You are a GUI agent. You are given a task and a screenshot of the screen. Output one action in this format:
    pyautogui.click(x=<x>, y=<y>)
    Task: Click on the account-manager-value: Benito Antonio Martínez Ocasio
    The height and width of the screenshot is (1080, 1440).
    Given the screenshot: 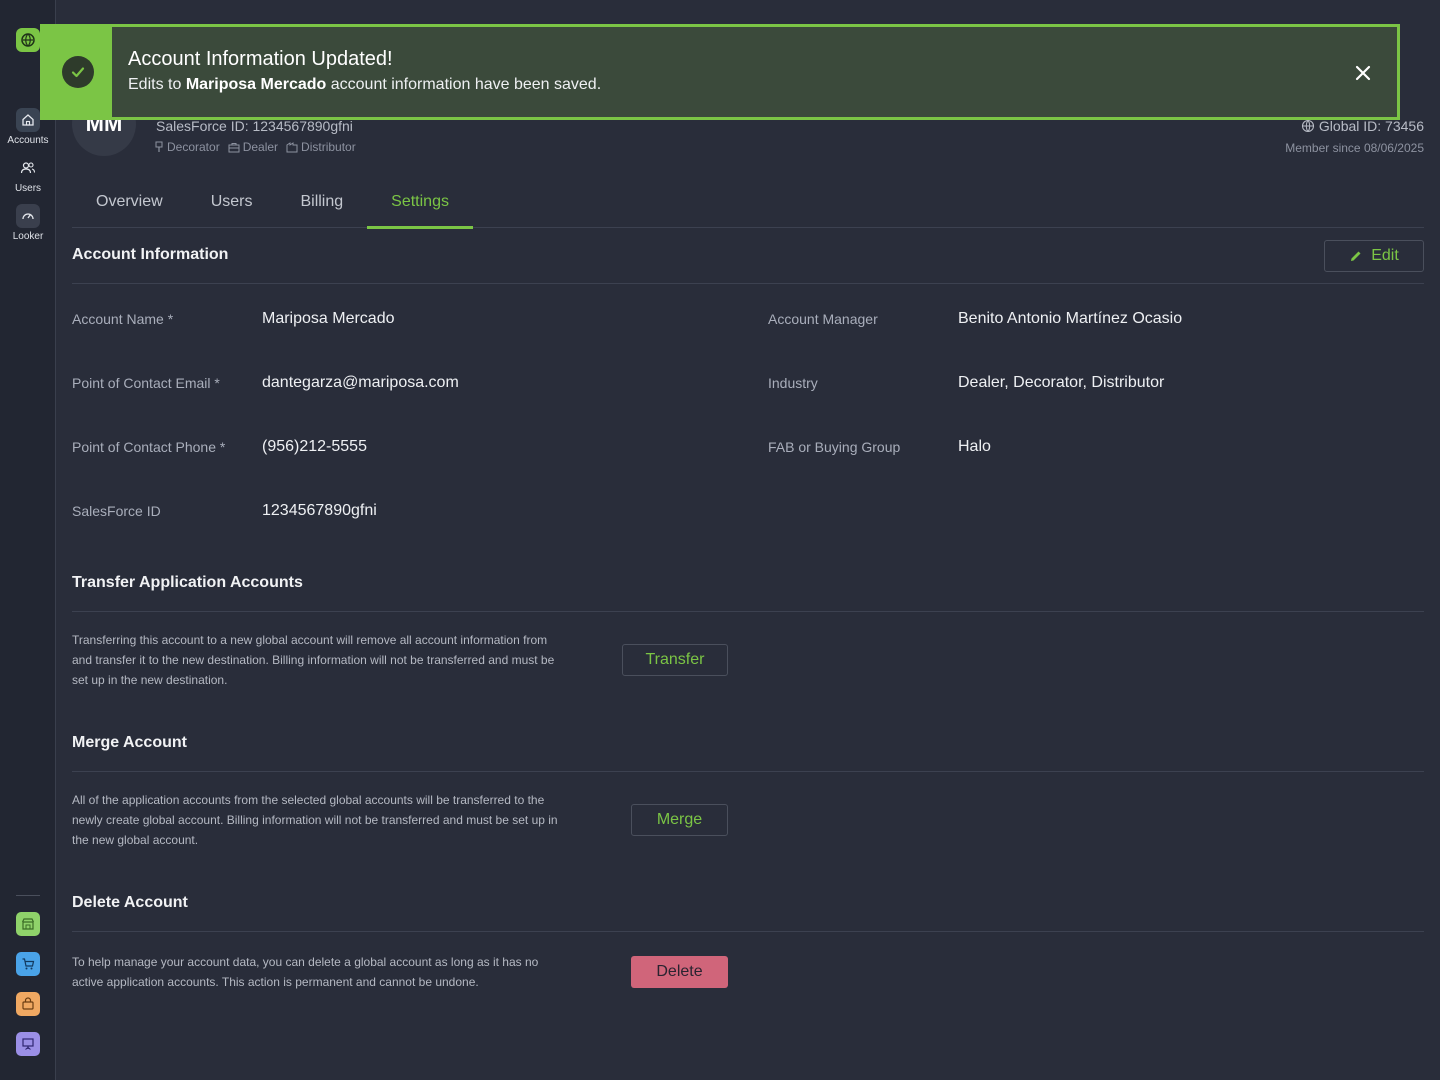 What is the action you would take?
    pyautogui.click(x=1070, y=318)
    